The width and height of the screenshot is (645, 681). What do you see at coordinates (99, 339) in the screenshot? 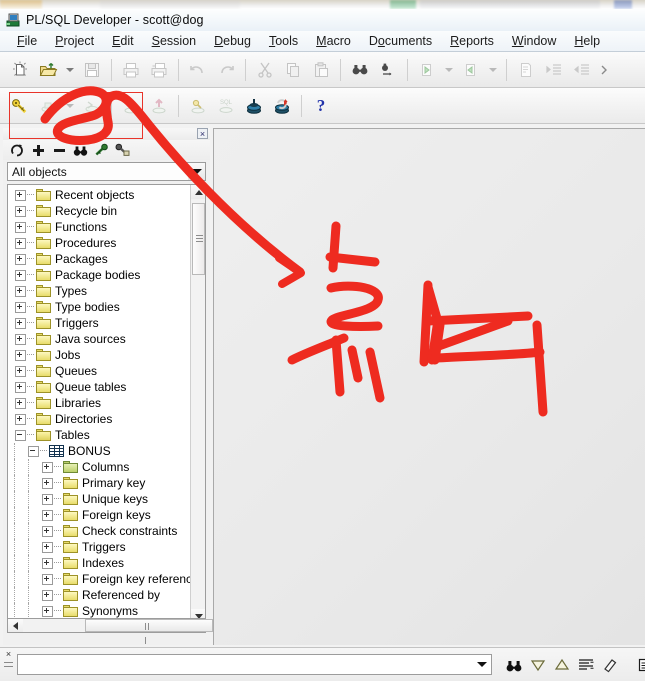
I see `tree-item: Java sources` at bounding box center [99, 339].